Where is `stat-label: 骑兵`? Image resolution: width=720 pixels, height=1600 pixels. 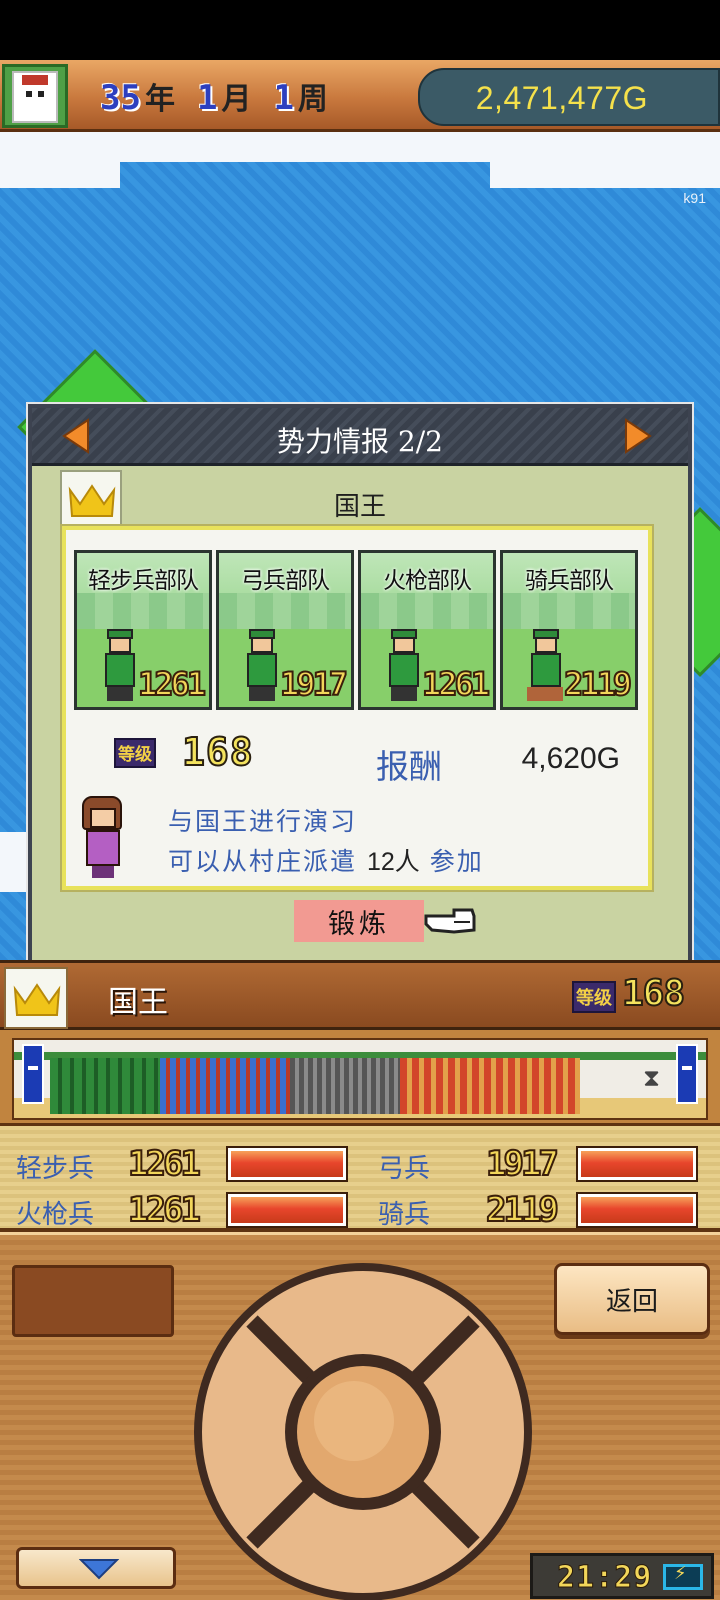 stat-label: 骑兵 is located at coordinates (404, 1215).